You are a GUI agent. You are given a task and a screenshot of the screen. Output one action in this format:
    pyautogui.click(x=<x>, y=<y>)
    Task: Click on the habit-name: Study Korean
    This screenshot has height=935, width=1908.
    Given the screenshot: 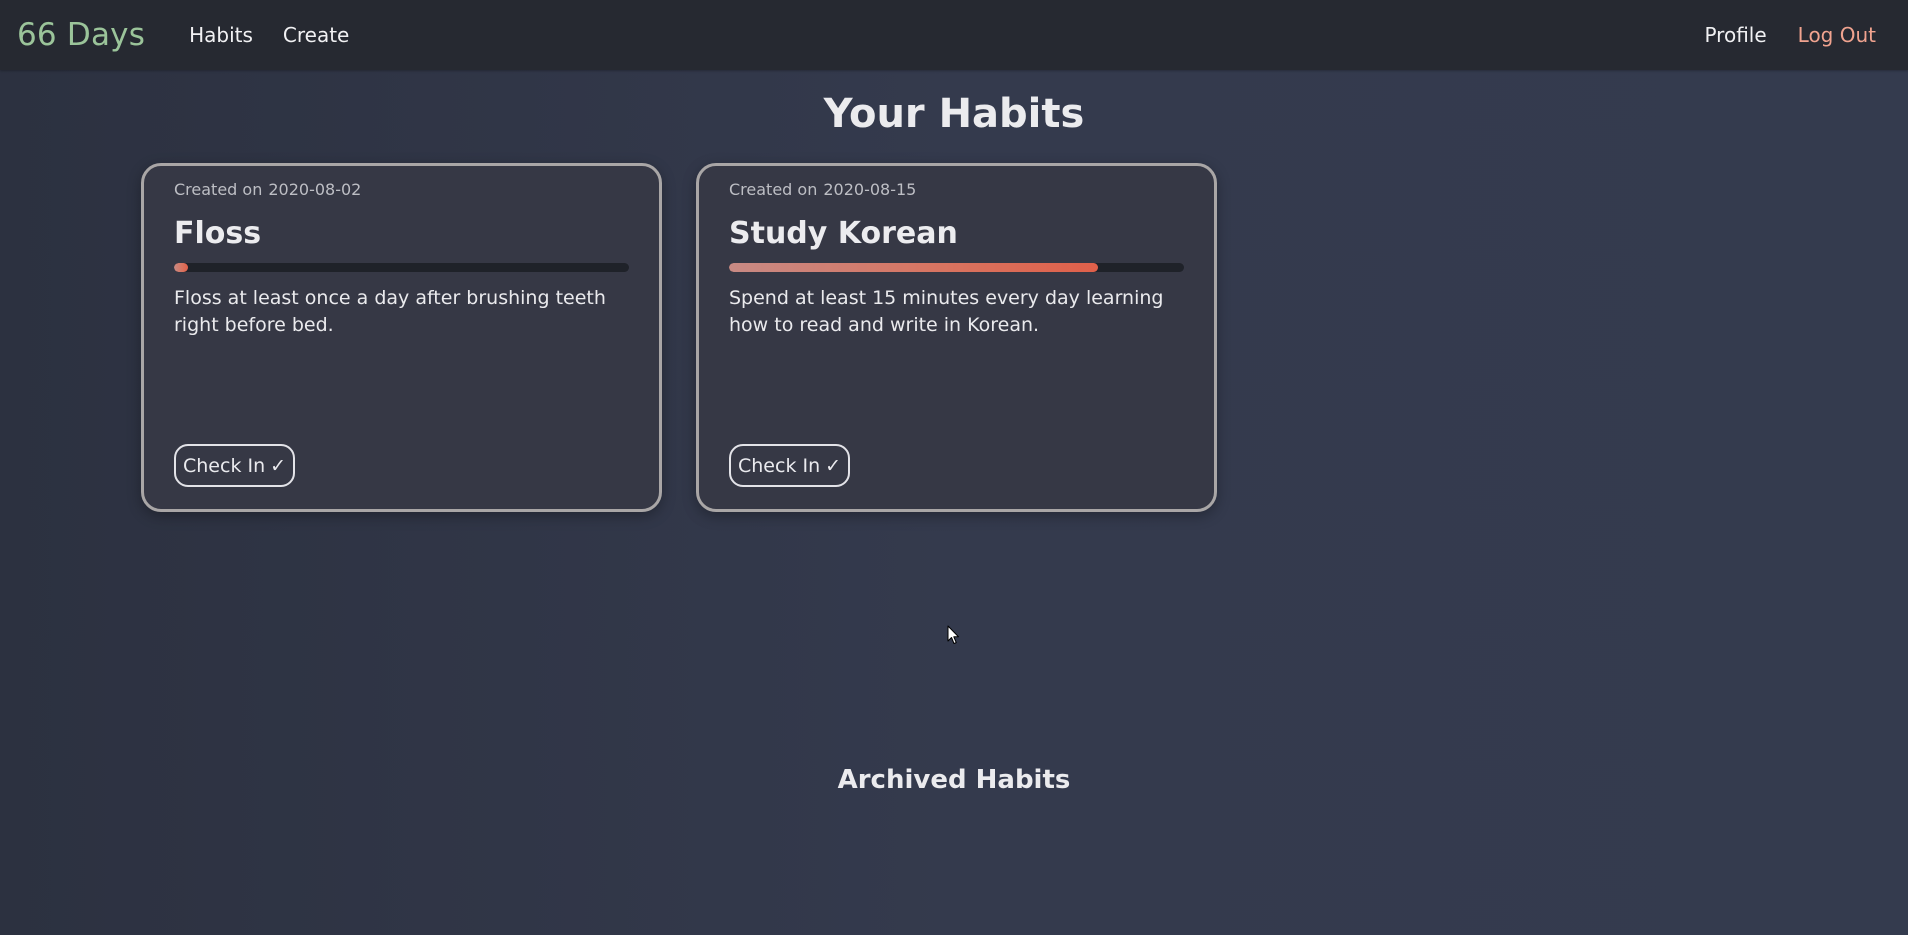 What is the action you would take?
    pyautogui.click(x=843, y=233)
    